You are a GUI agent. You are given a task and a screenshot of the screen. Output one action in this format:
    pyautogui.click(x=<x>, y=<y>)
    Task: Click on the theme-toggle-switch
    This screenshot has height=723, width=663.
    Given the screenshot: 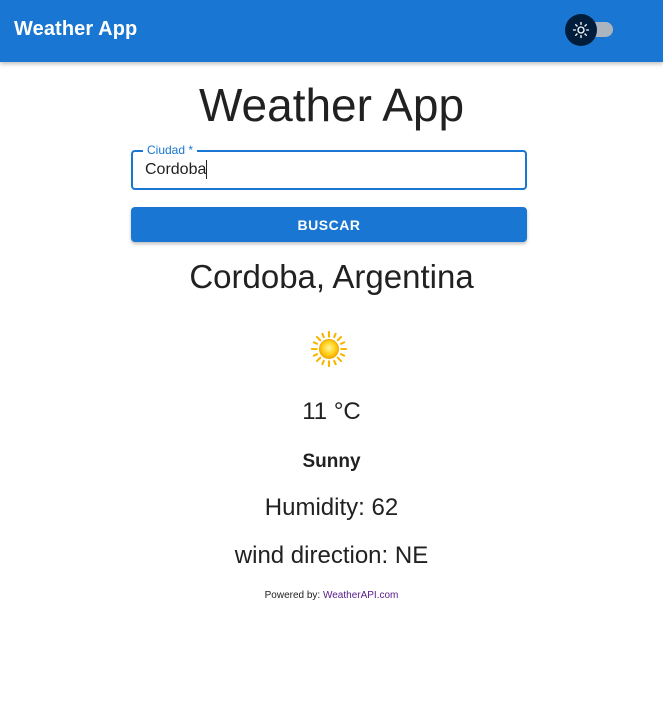 What is the action you would take?
    pyautogui.click(x=590, y=30)
    